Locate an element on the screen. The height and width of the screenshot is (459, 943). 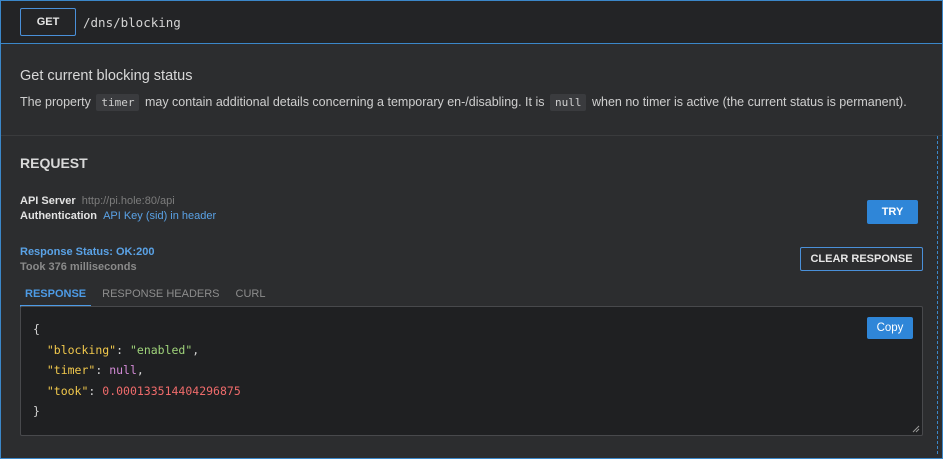
copy-button: Copy is located at coordinates (890, 328).